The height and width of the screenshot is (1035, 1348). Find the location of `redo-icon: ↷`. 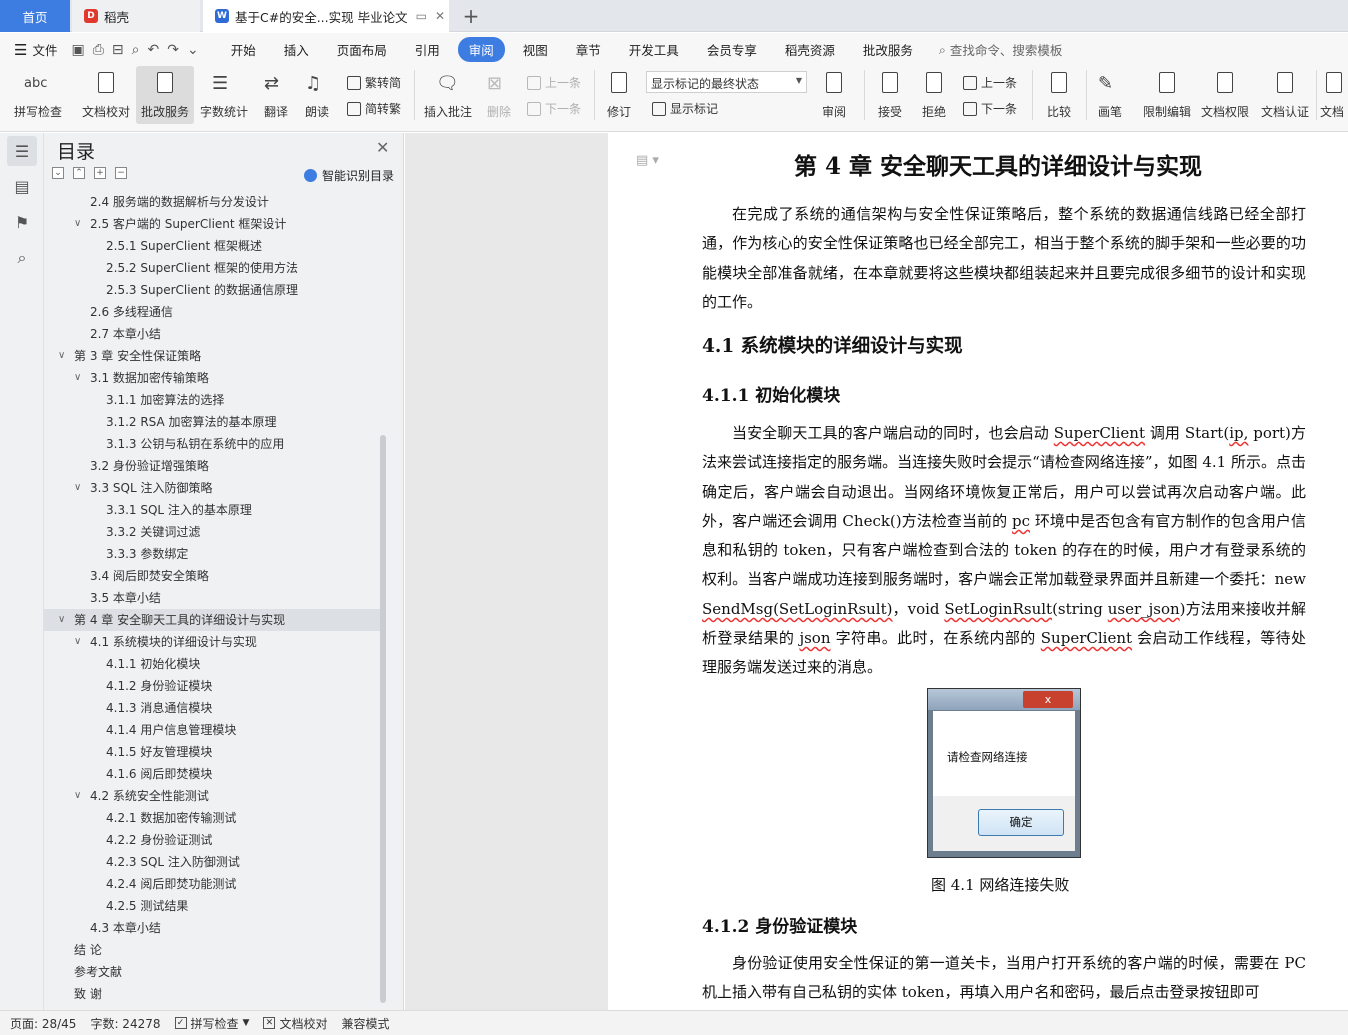

redo-icon: ↷ is located at coordinates (173, 50).